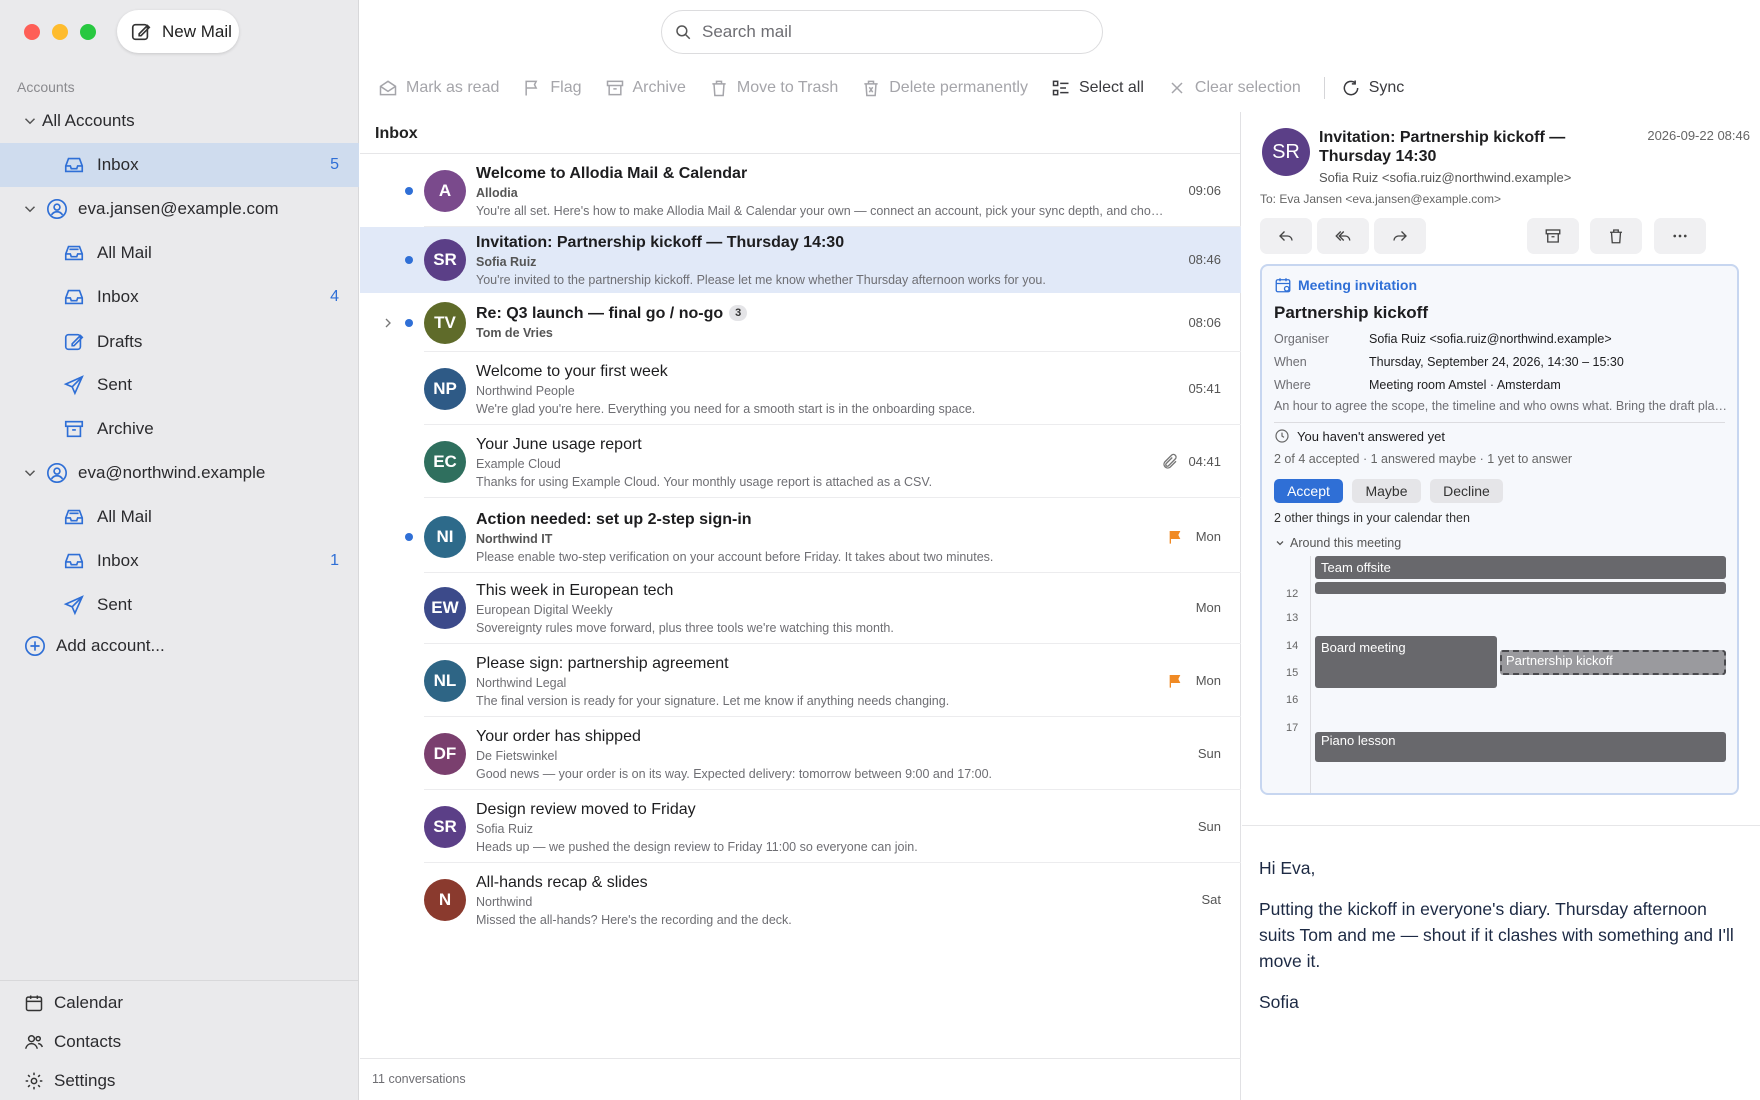 The width and height of the screenshot is (1760, 1100). Describe the element at coordinates (34, 1042) in the screenshot. I see `contacts-icon` at that location.